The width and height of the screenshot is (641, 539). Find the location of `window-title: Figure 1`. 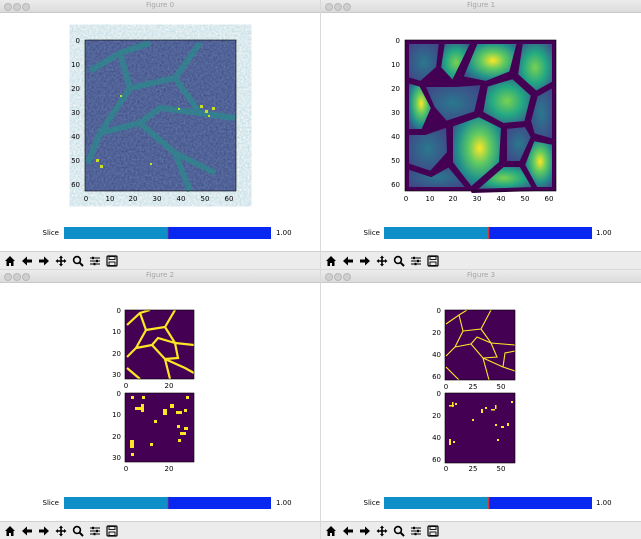

window-title: Figure 1 is located at coordinates (481, 5).